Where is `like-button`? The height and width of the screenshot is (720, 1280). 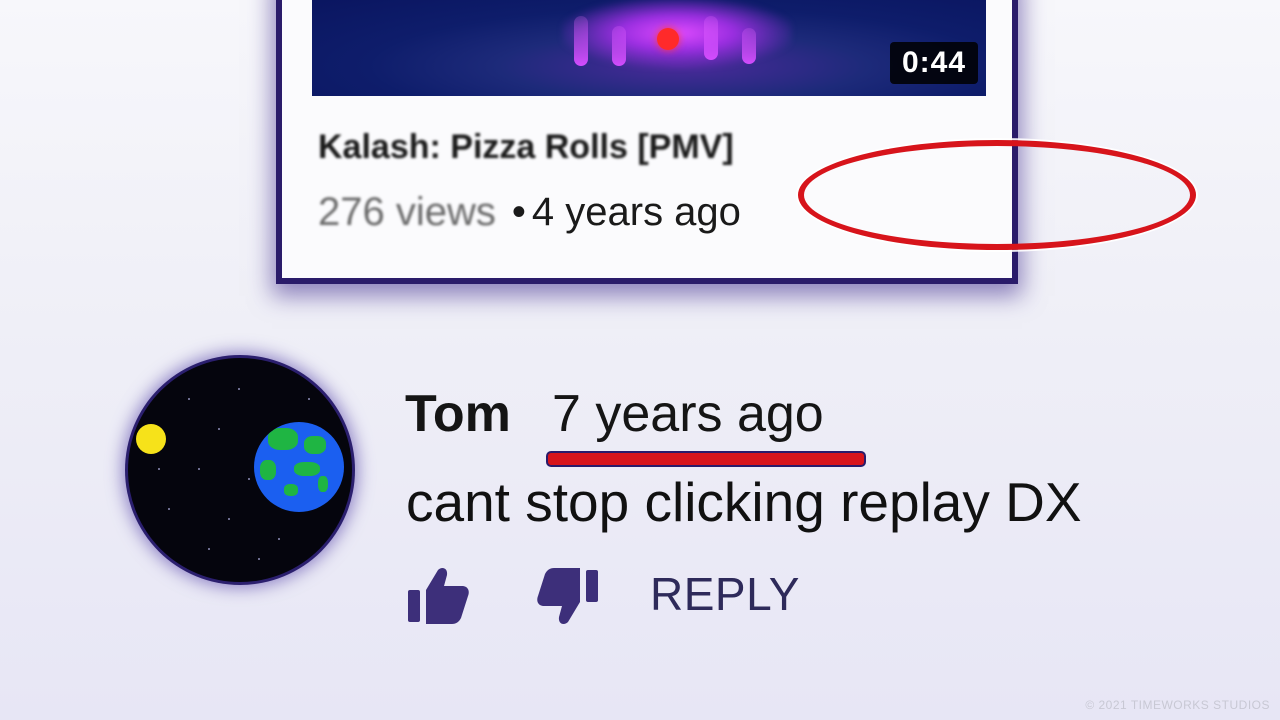 like-button is located at coordinates (437, 598).